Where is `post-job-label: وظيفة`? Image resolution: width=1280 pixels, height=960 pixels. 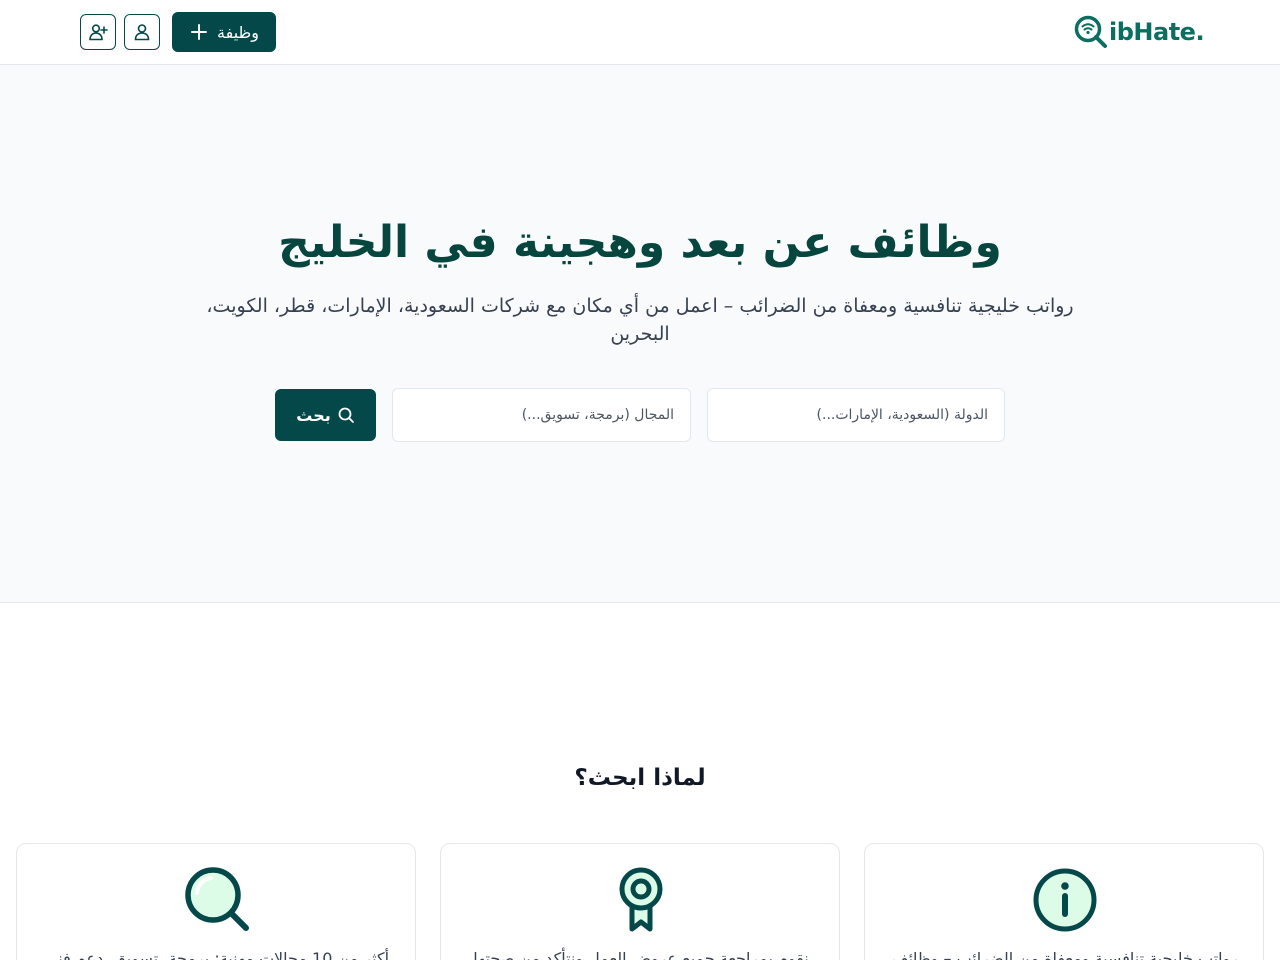
post-job-label: وظيفة is located at coordinates (238, 32).